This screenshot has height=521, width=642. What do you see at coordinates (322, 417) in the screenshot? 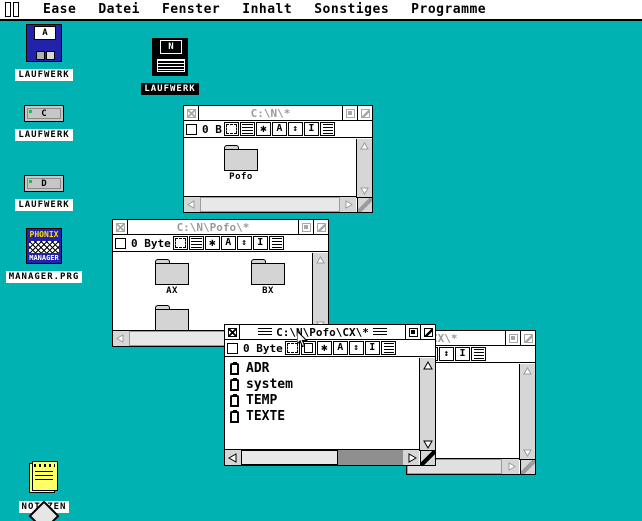
I see `list-item: TEXTE` at bounding box center [322, 417].